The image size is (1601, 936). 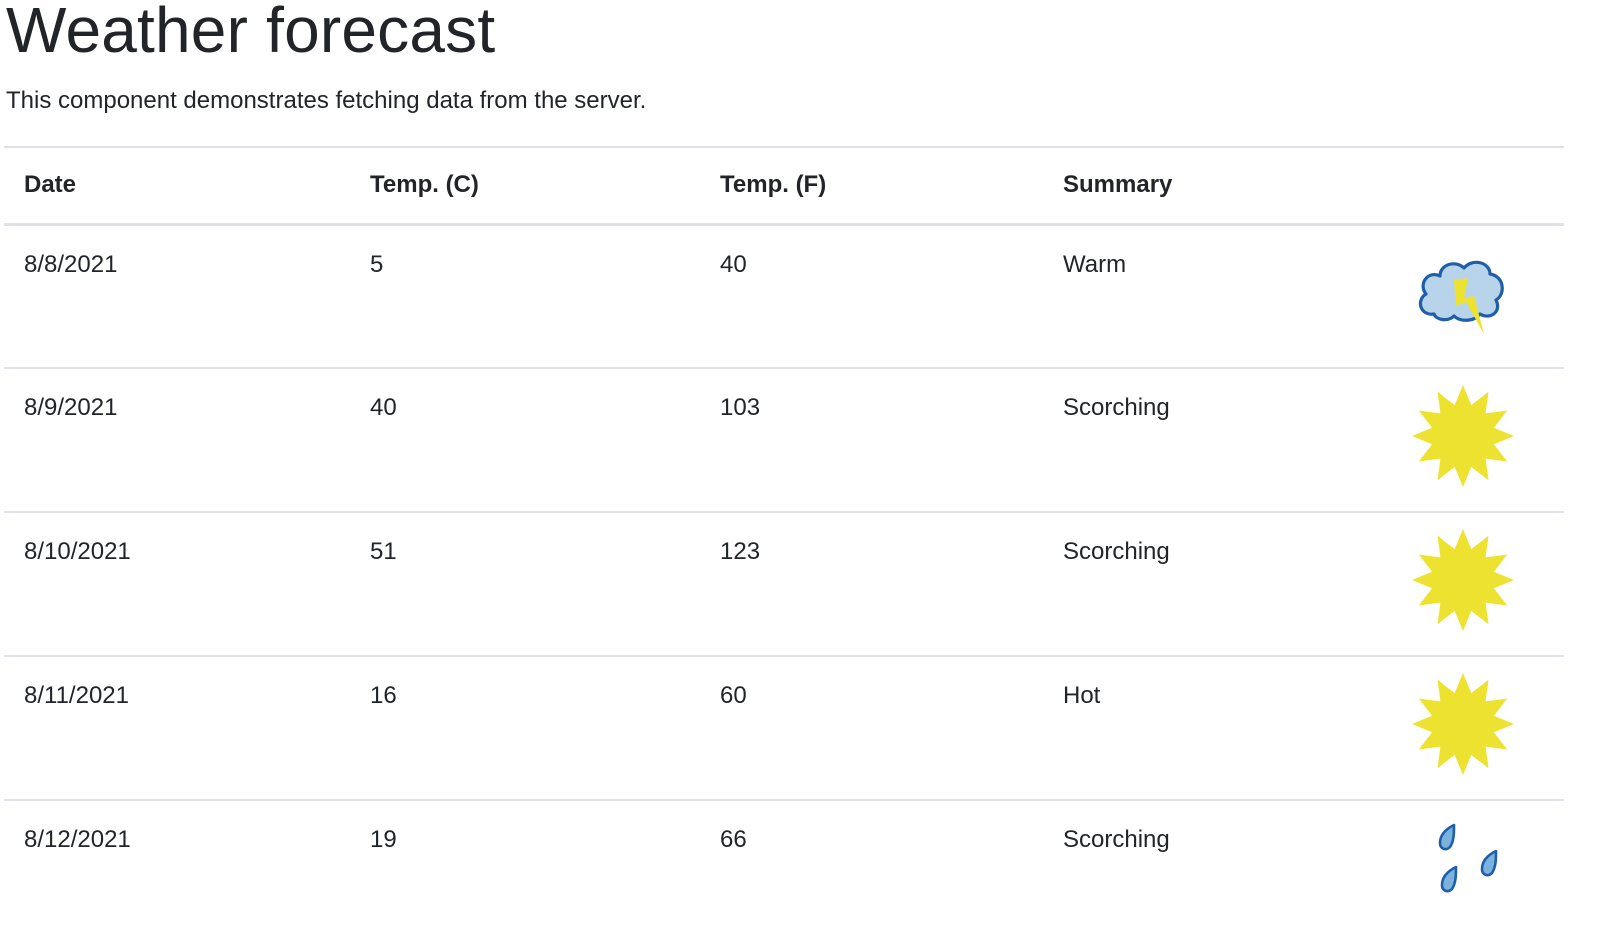 I want to click on cell-temp-c: 19, so click(x=383, y=839).